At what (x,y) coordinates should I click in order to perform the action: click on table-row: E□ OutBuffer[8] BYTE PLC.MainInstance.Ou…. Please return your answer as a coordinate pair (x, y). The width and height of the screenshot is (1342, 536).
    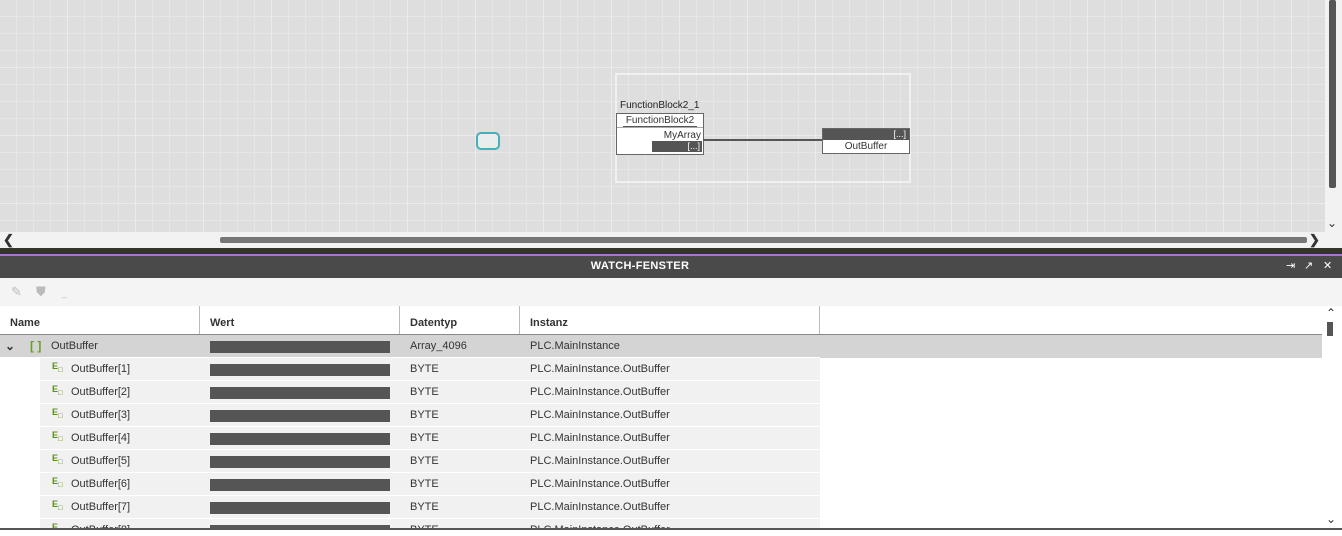
    Looking at the image, I should click on (661, 523).